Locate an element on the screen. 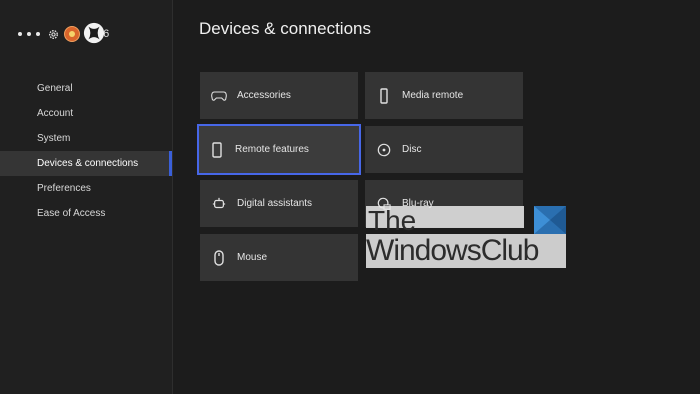  remote-icon is located at coordinates (384, 95).